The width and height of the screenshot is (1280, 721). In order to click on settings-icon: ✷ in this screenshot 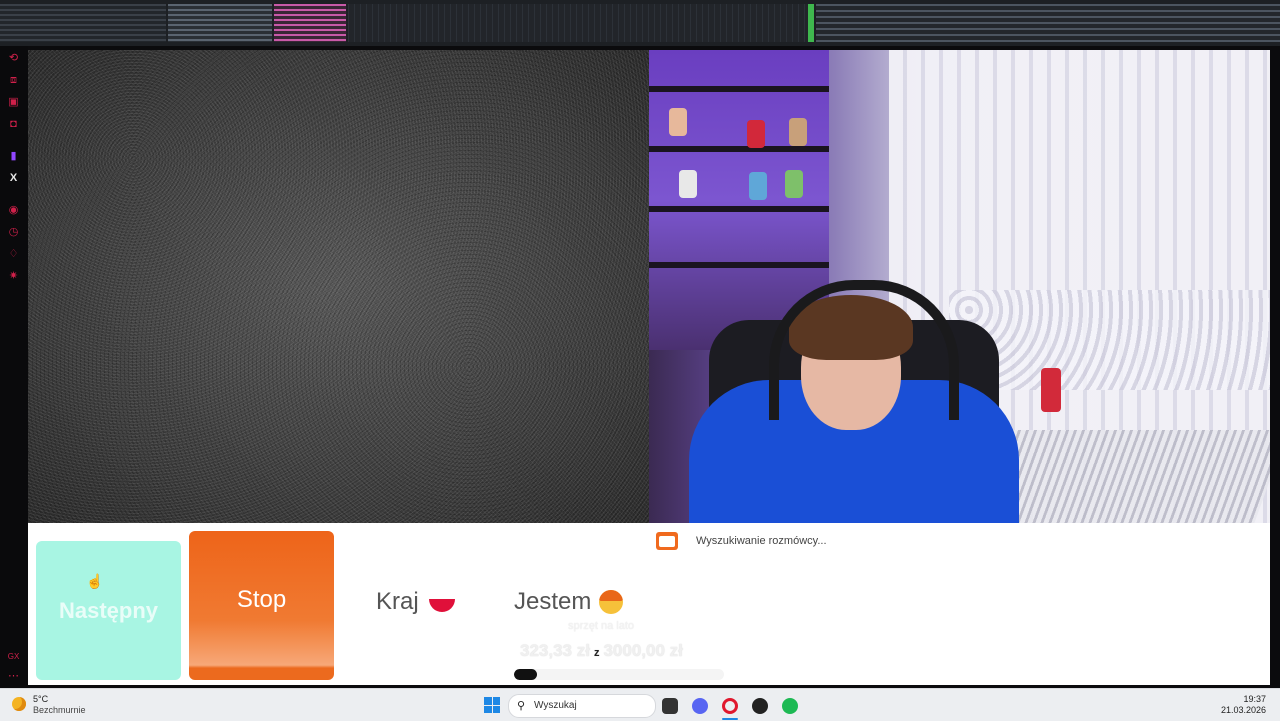, I will do `click(13, 276)`.